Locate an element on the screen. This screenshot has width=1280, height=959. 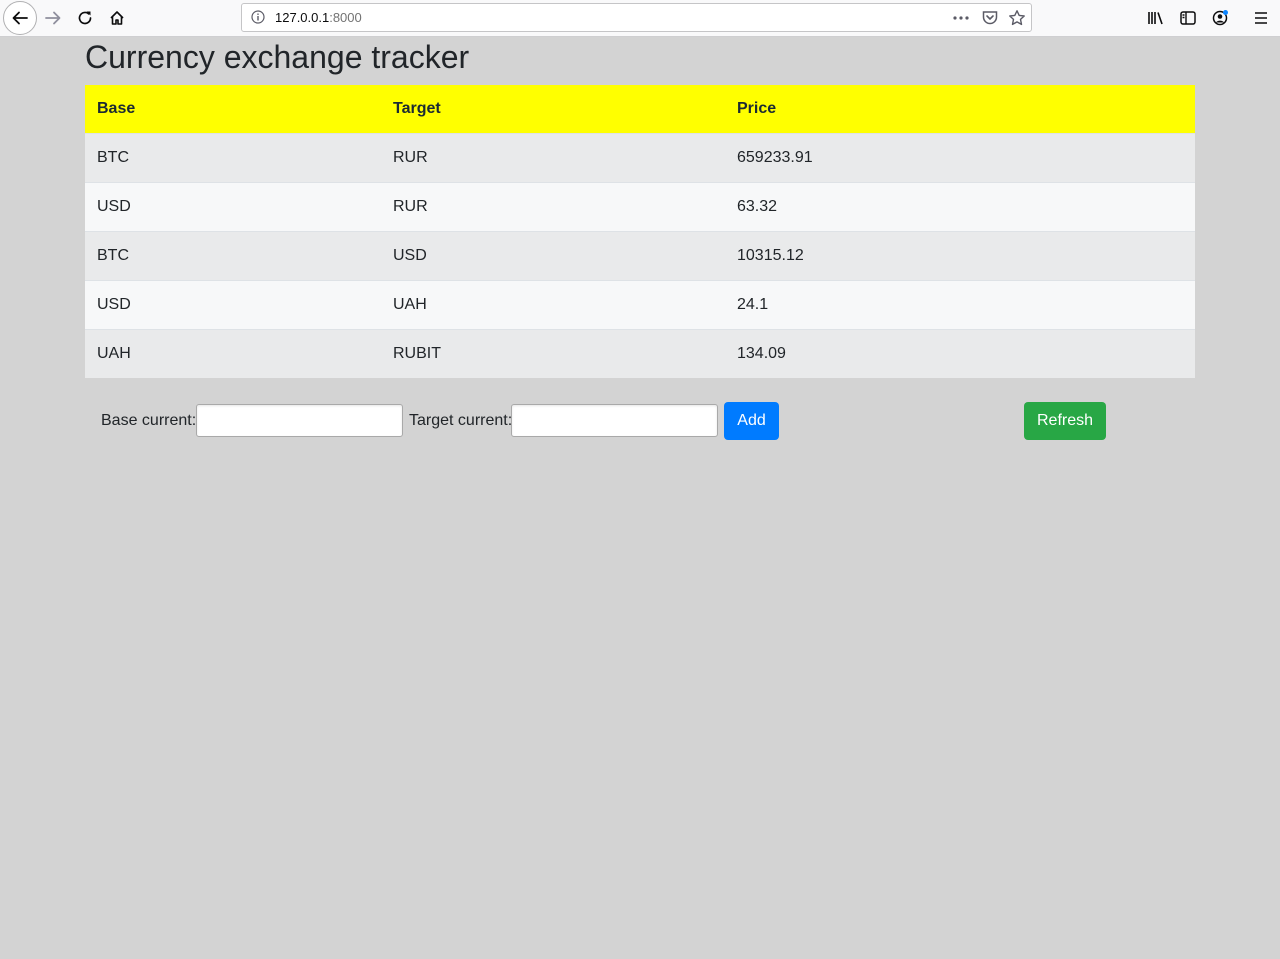
forward-button is located at coordinates (53, 18).